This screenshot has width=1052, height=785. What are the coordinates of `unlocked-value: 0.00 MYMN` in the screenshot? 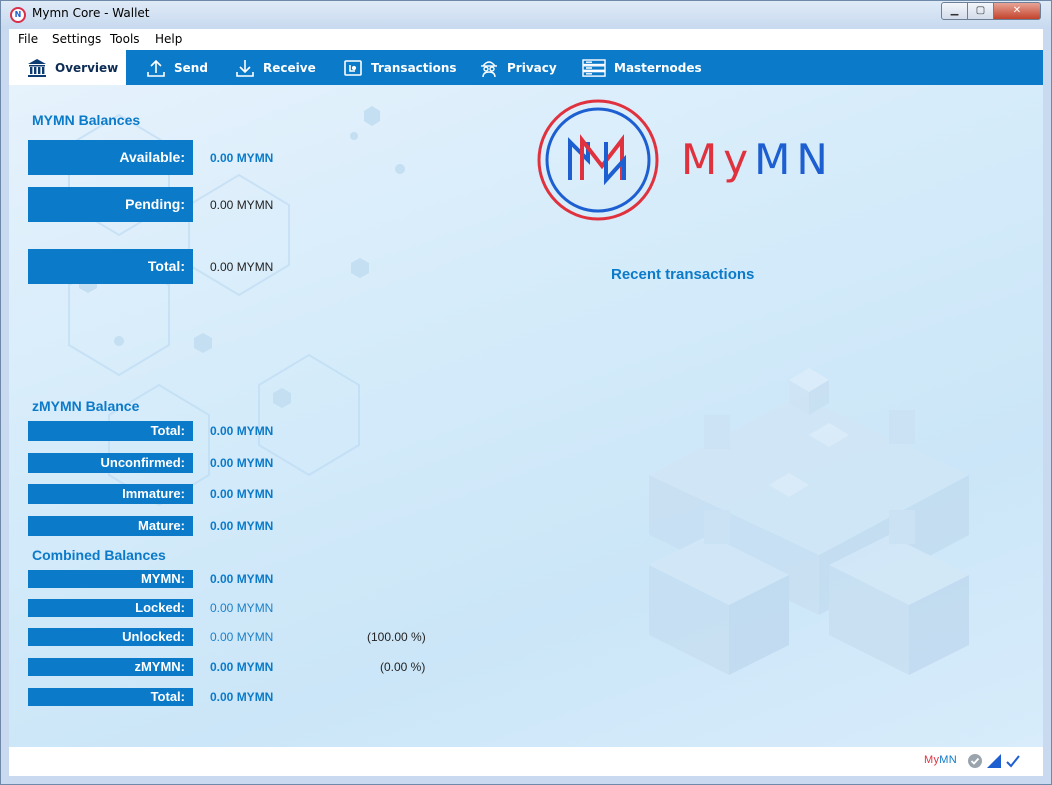 It's located at (242, 637).